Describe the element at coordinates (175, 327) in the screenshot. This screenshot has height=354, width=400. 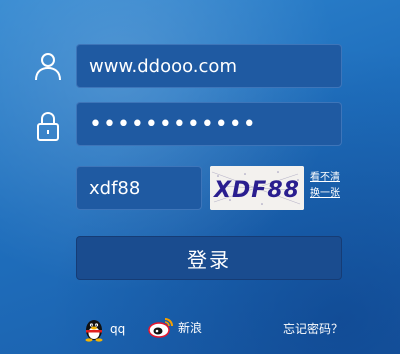
I see `weibo-login: 新浪` at that location.